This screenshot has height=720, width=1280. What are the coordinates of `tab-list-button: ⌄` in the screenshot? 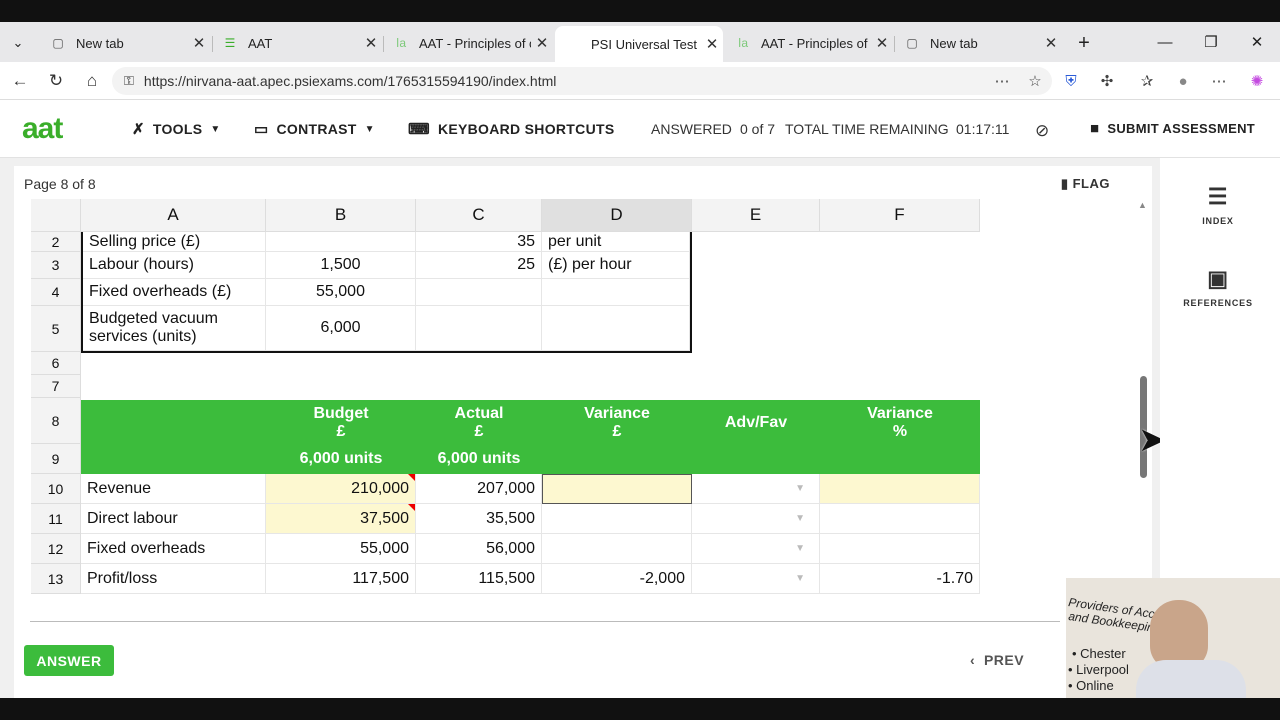 It's located at (18, 43).